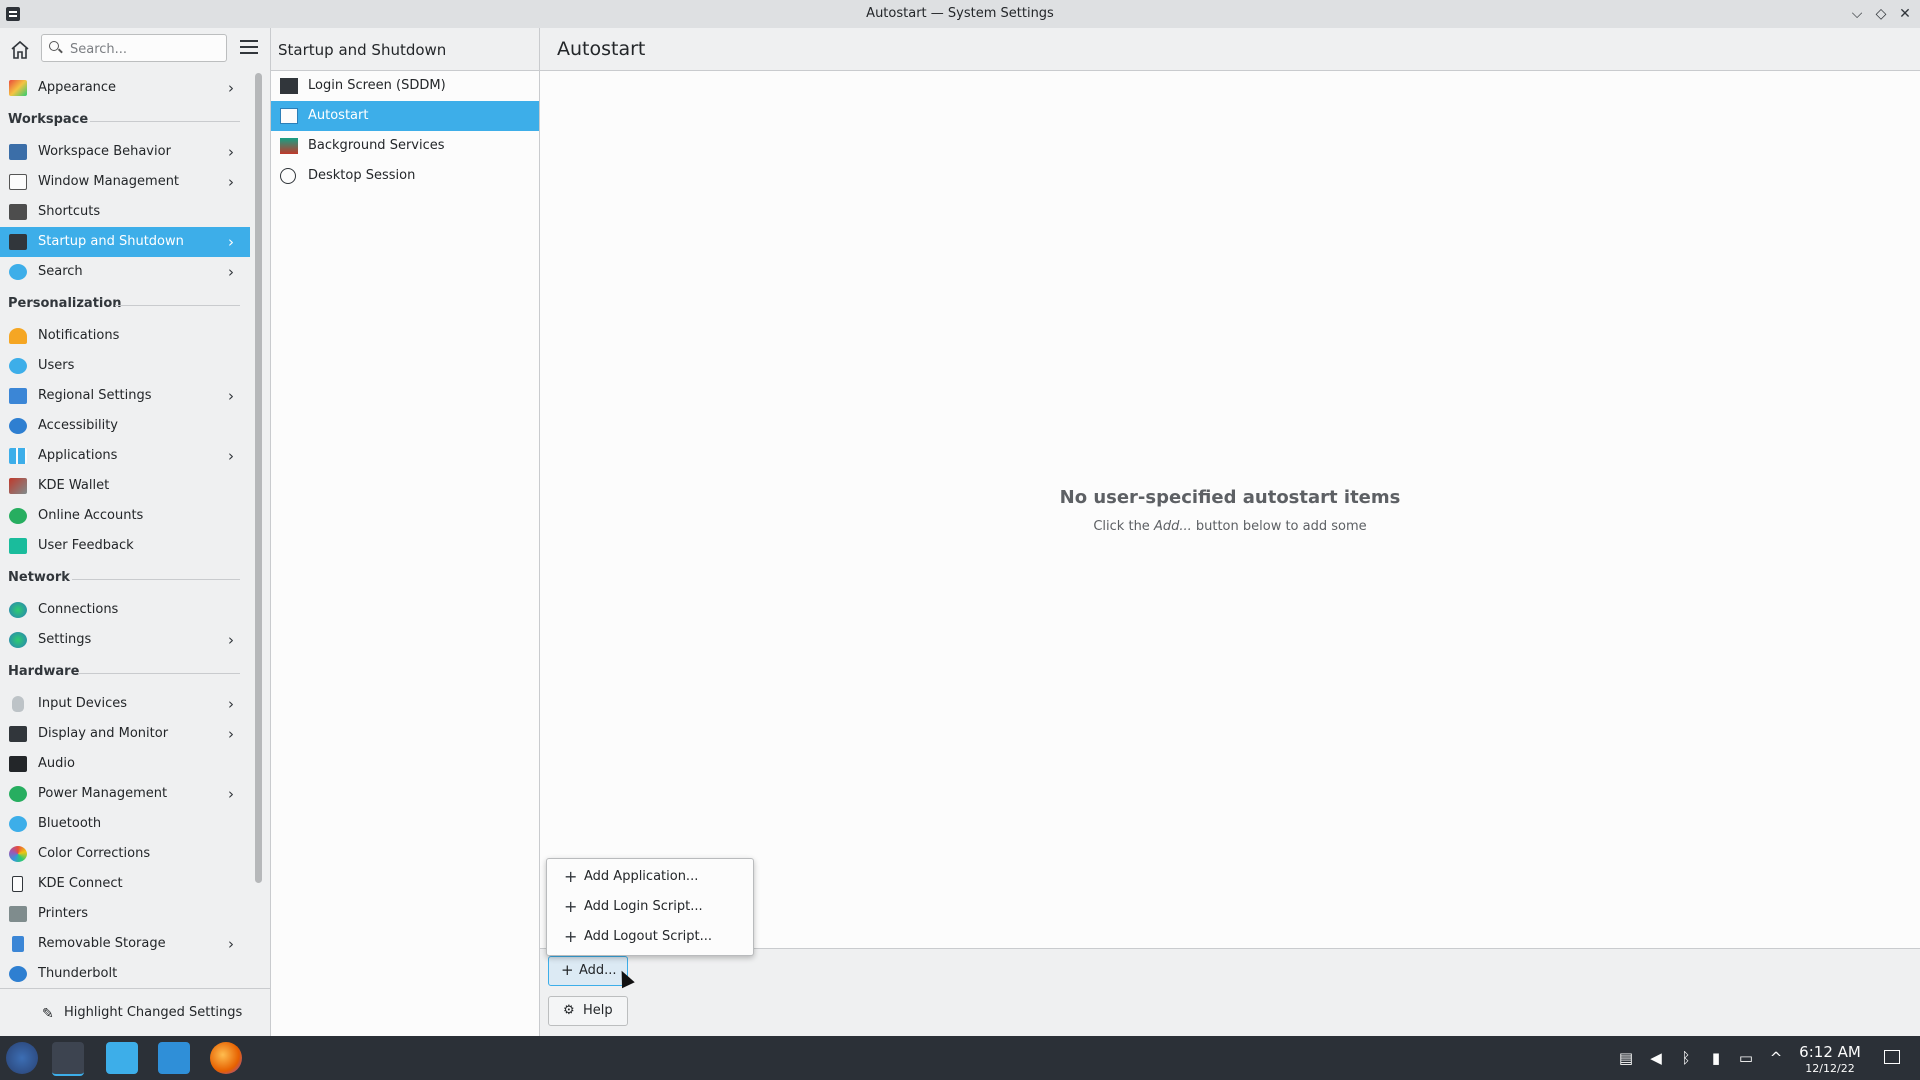 This screenshot has height=1080, width=1920. I want to click on search-input, so click(145, 49).